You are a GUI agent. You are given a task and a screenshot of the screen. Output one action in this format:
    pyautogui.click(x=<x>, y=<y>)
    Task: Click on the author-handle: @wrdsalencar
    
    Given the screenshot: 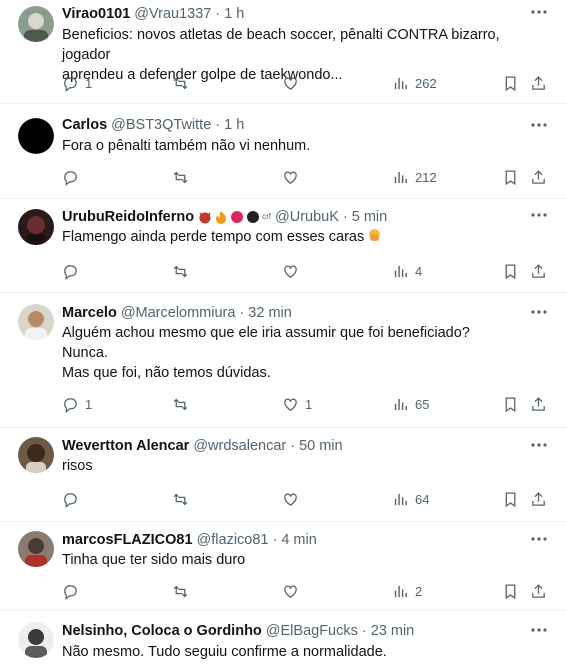 What is the action you would take?
    pyautogui.click(x=239, y=446)
    